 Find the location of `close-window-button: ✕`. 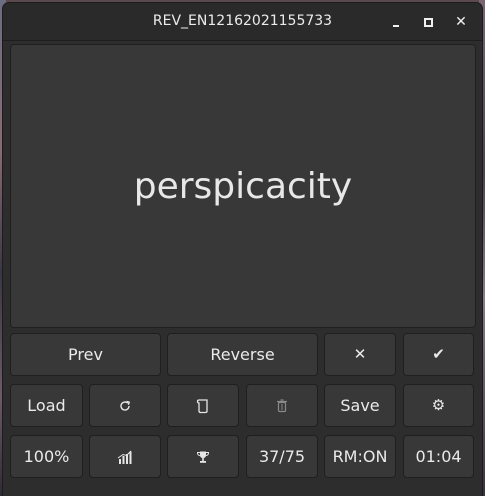

close-window-button: ✕ is located at coordinates (461, 22).